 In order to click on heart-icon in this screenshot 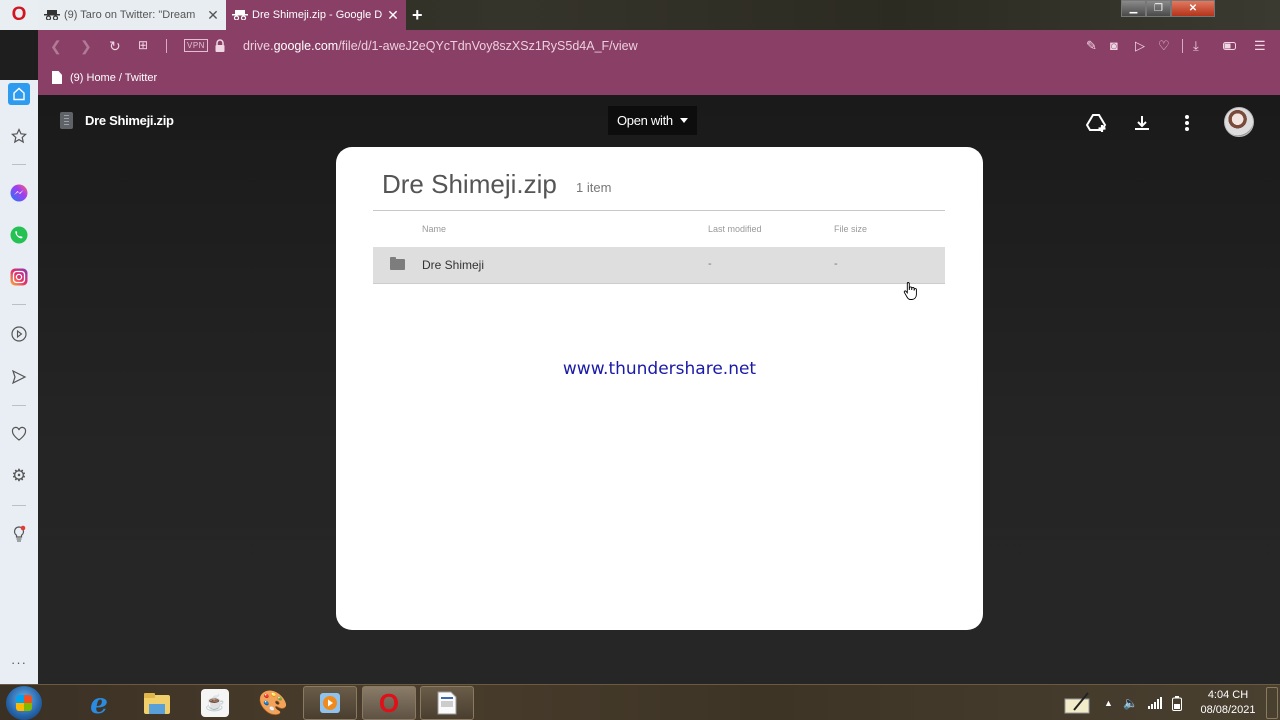, I will do `click(19, 434)`.